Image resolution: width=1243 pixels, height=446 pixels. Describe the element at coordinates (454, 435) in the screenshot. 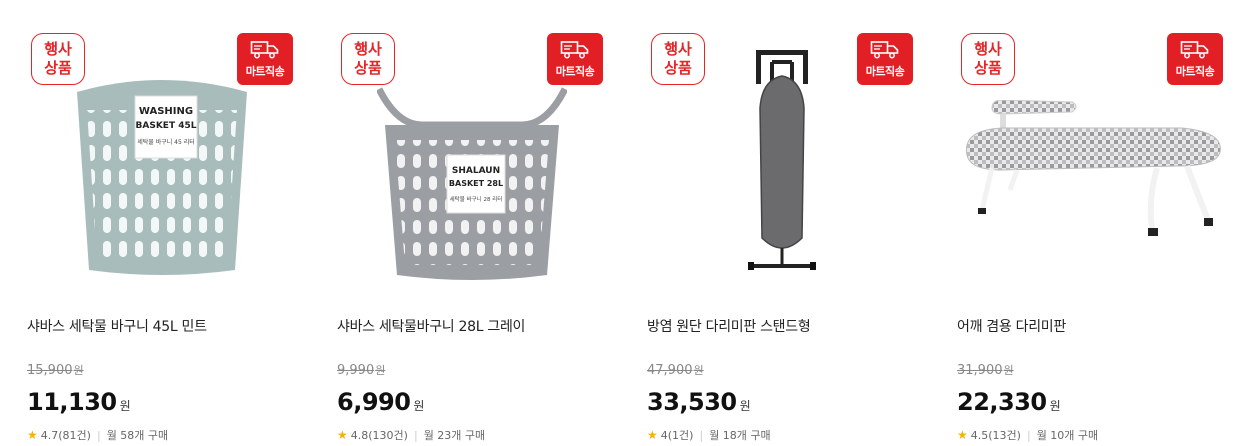

I see `monthly-purchases: 월 23개 구매` at that location.